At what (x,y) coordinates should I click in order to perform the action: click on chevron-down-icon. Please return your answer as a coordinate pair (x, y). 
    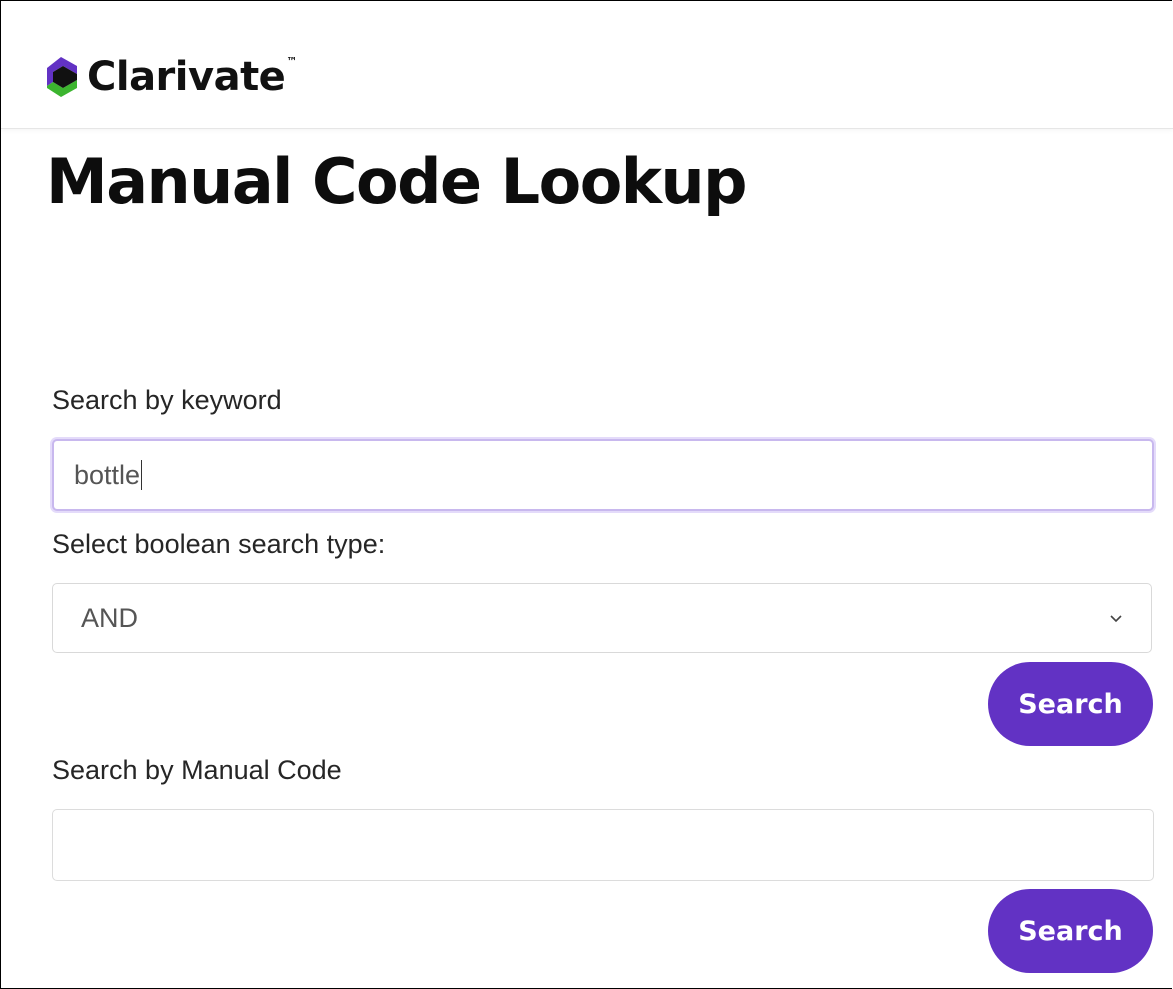
    Looking at the image, I should click on (1116, 619).